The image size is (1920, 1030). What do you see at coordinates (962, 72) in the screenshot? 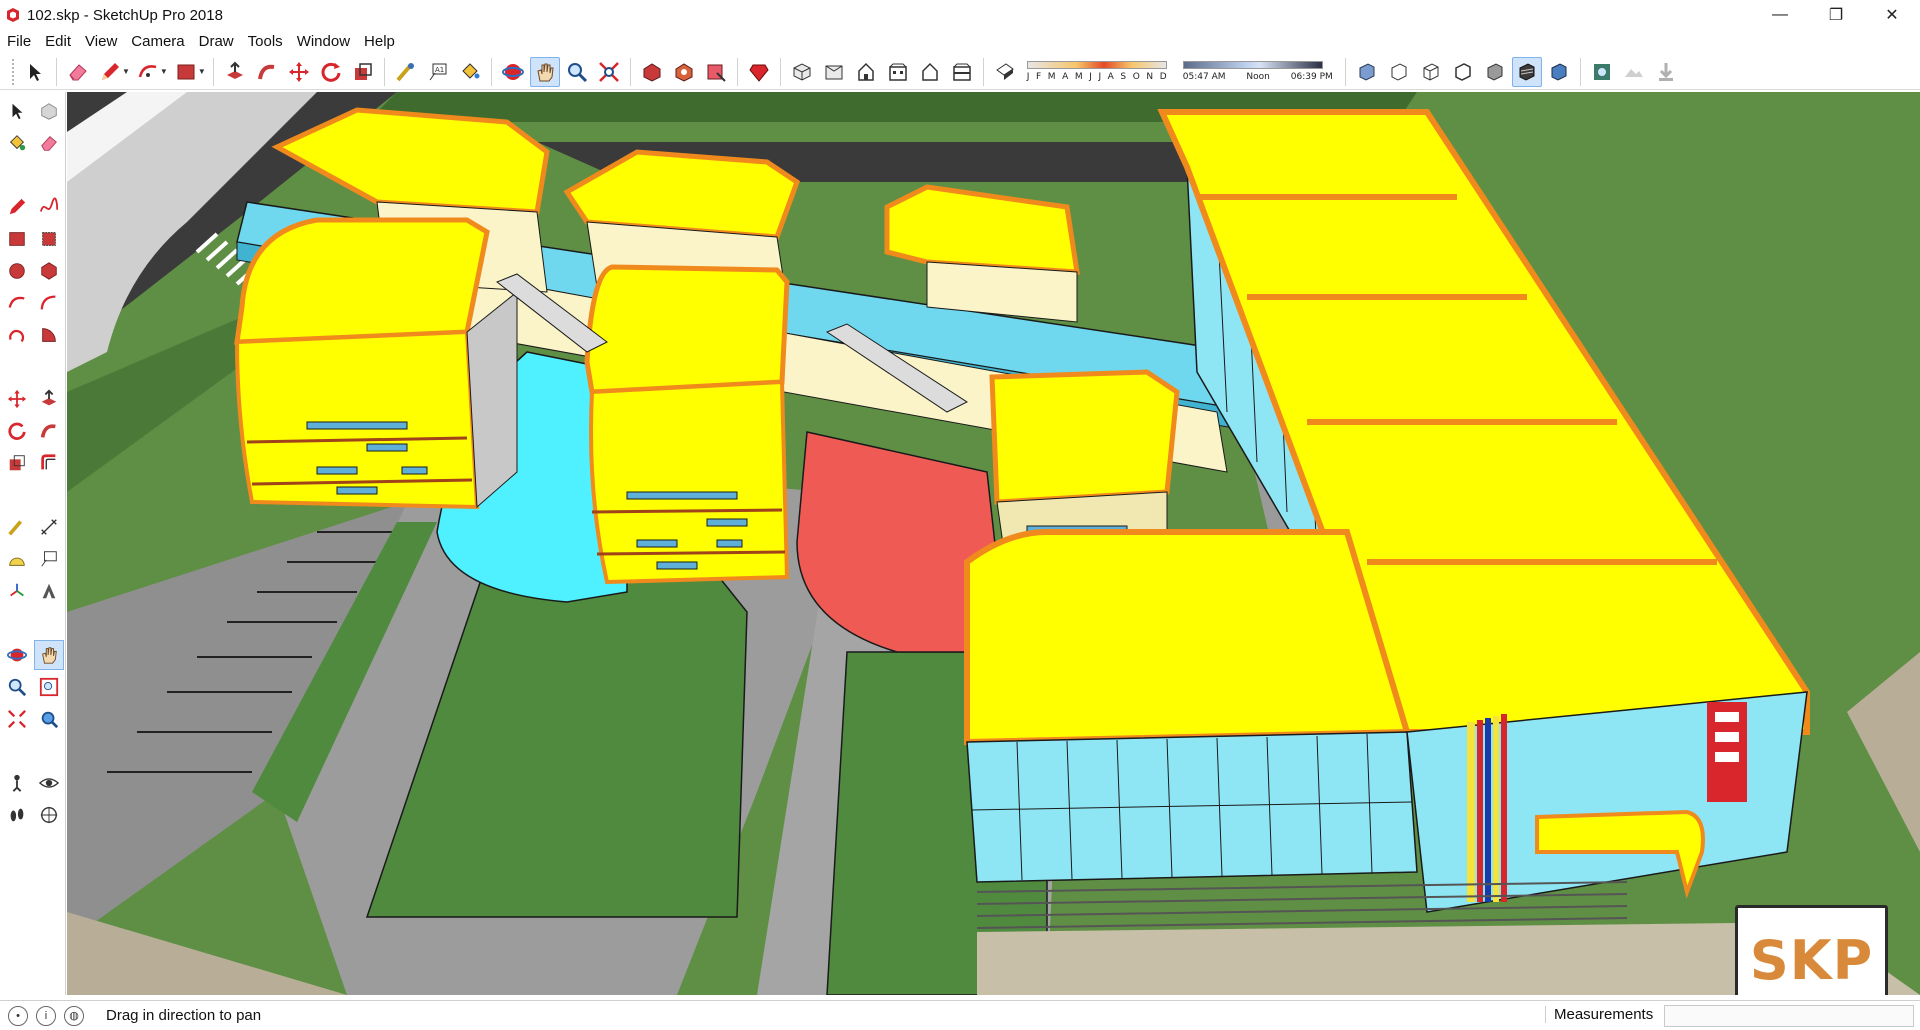
I see `left-view-button` at bounding box center [962, 72].